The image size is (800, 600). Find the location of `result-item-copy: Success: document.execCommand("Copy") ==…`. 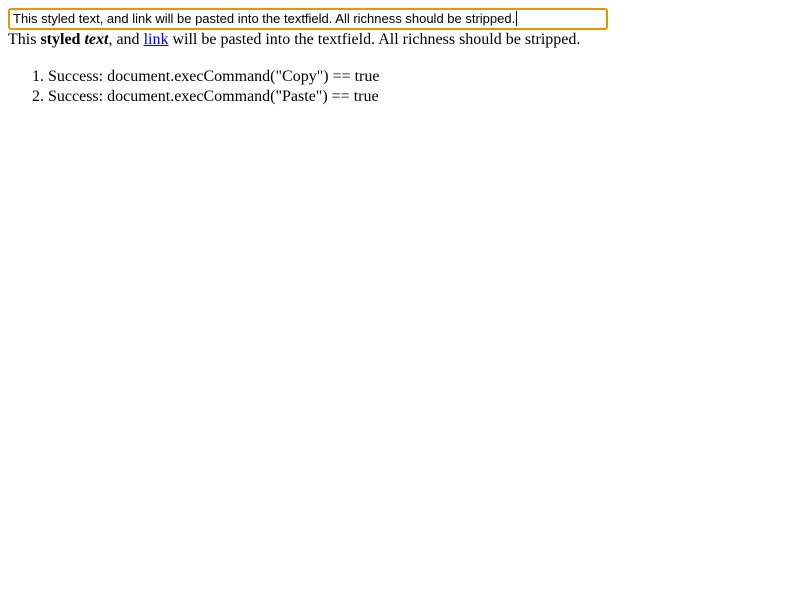

result-item-copy: Success: document.execCommand("Copy") ==… is located at coordinates (213, 77).